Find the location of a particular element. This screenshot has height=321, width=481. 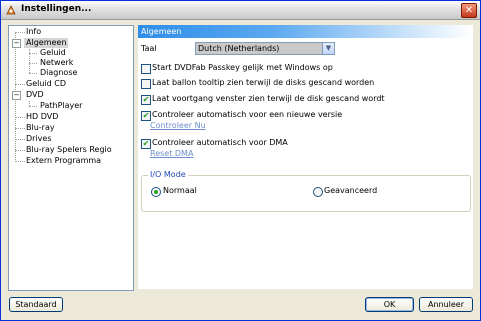

passkey-fox-icon is located at coordinates (11, 10).